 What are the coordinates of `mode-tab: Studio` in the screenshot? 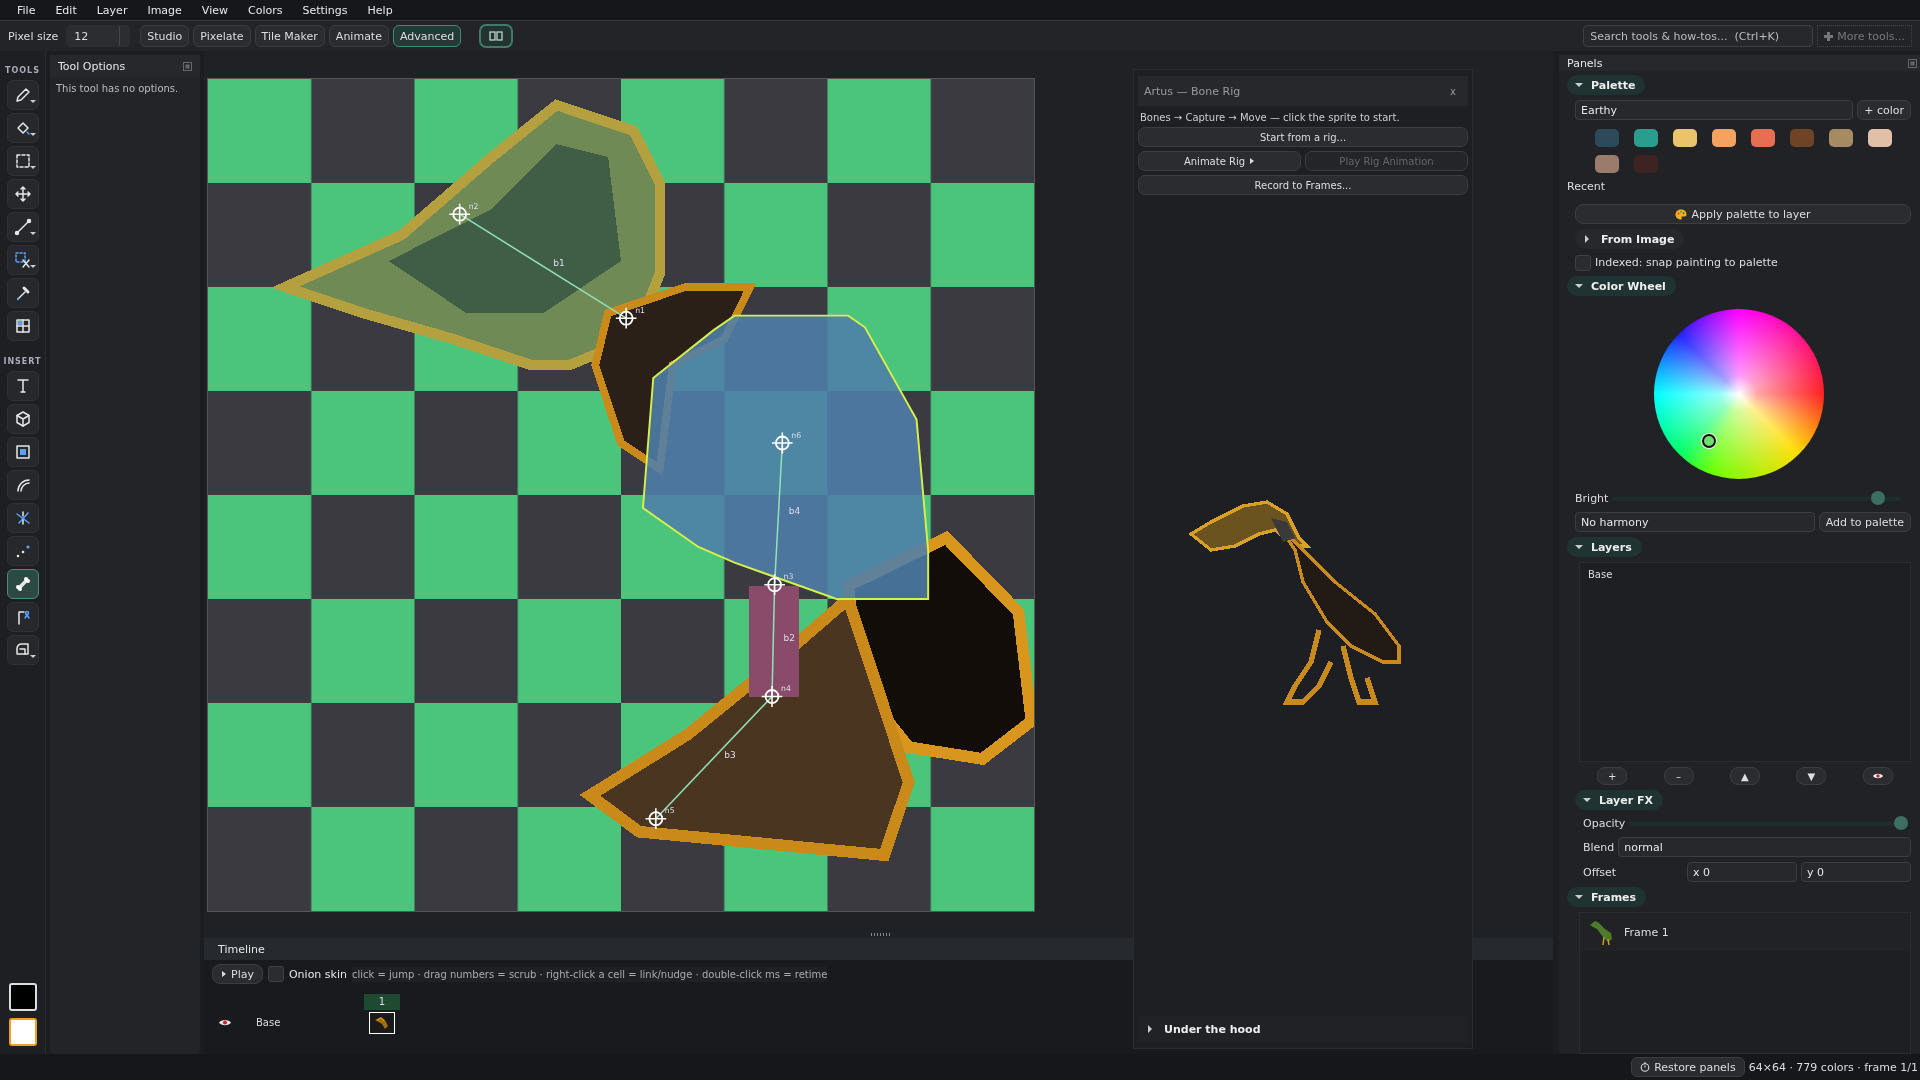 It's located at (165, 36).